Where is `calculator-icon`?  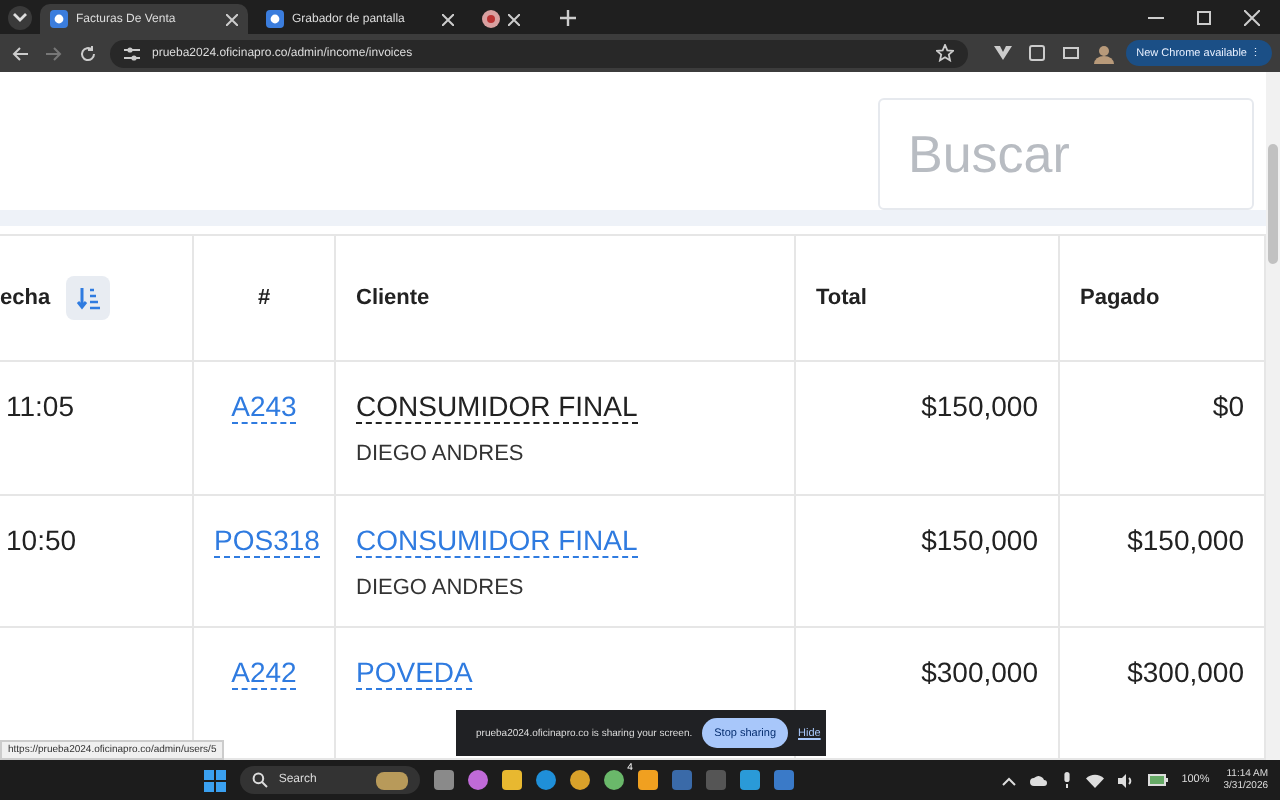 calculator-icon is located at coordinates (784, 780).